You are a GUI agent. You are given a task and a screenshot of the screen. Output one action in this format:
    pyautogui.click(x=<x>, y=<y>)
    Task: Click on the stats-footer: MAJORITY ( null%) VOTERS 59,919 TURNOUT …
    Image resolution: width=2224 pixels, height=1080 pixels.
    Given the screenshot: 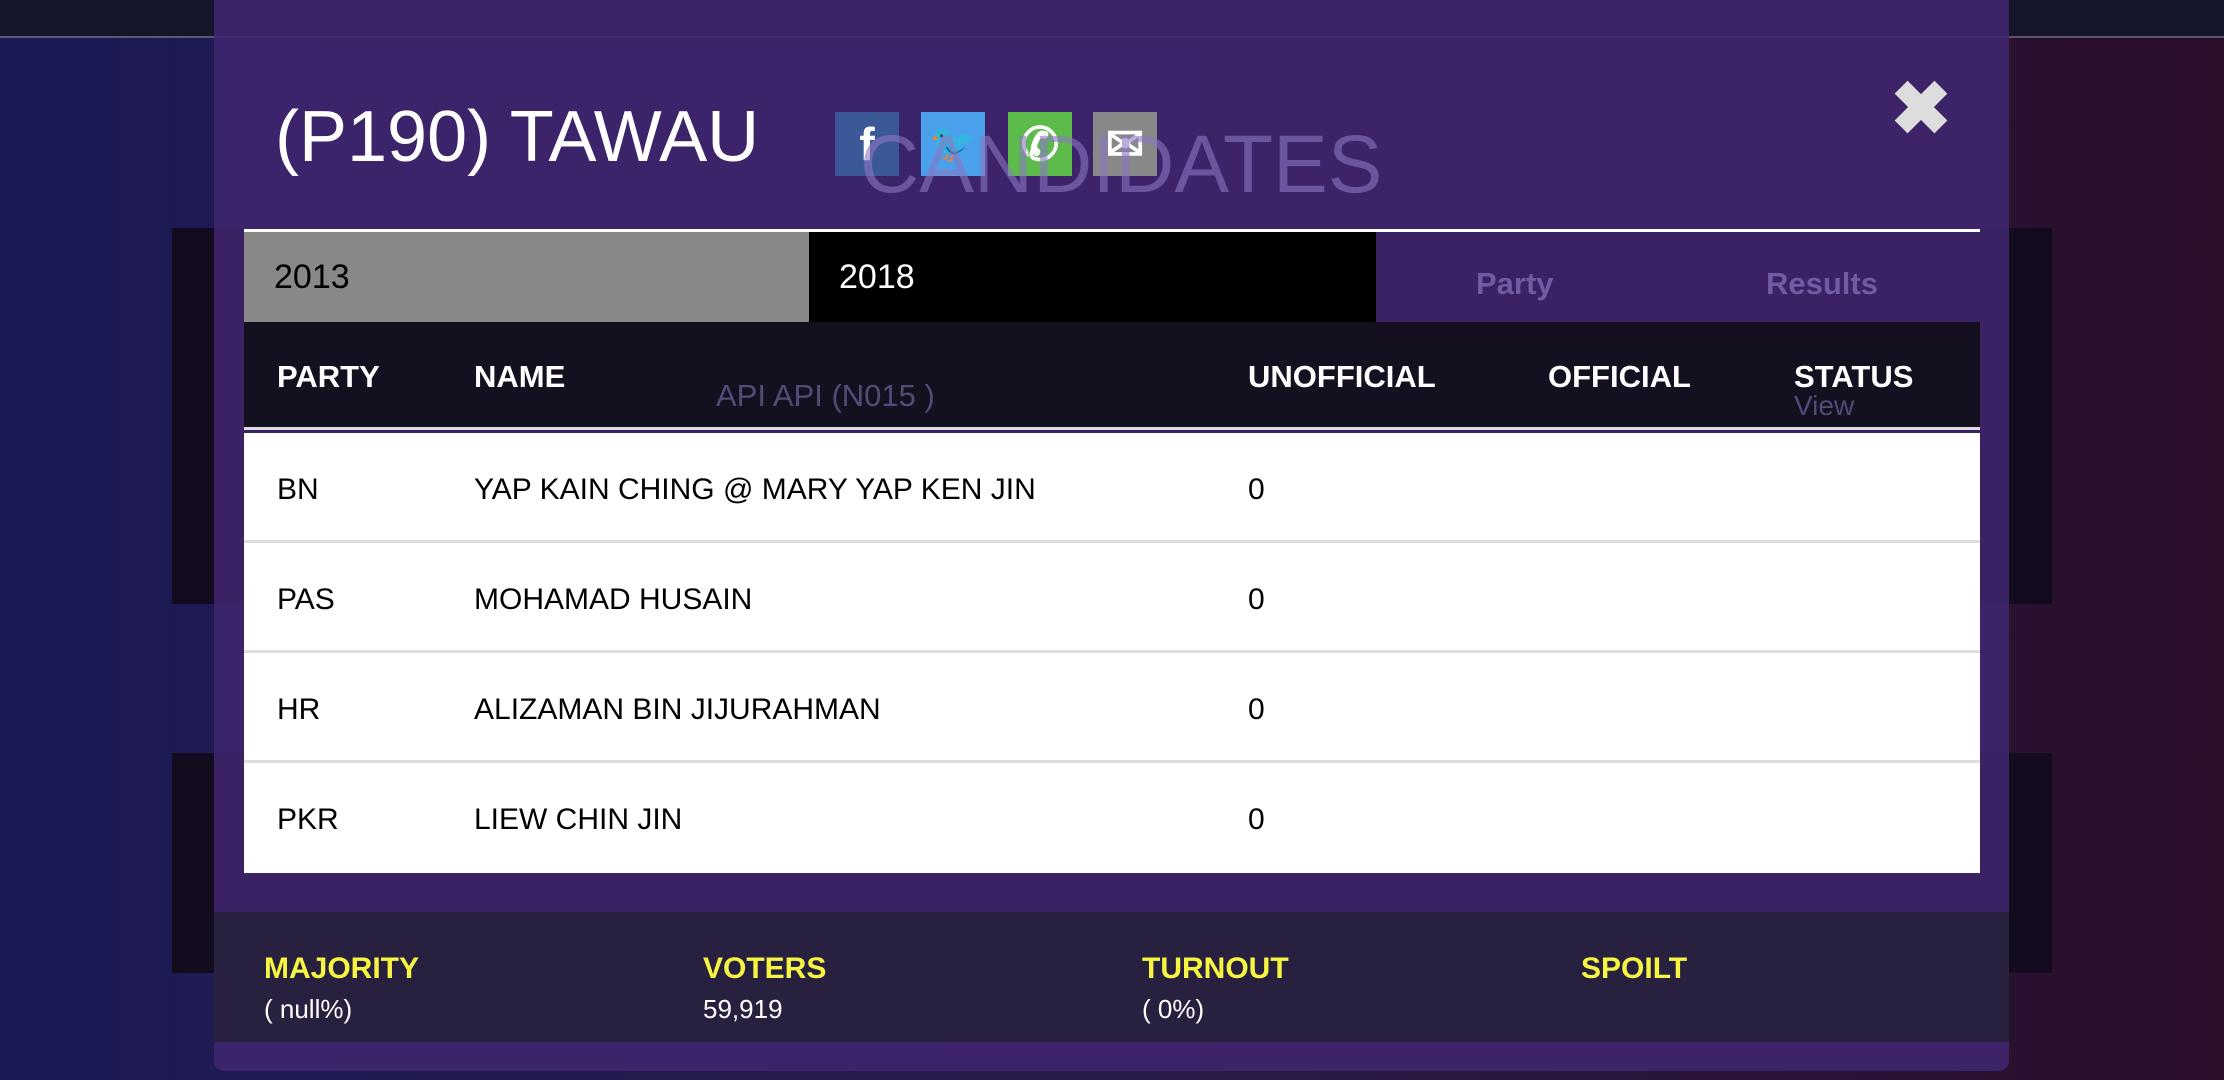 What is the action you would take?
    pyautogui.click(x=1111, y=977)
    